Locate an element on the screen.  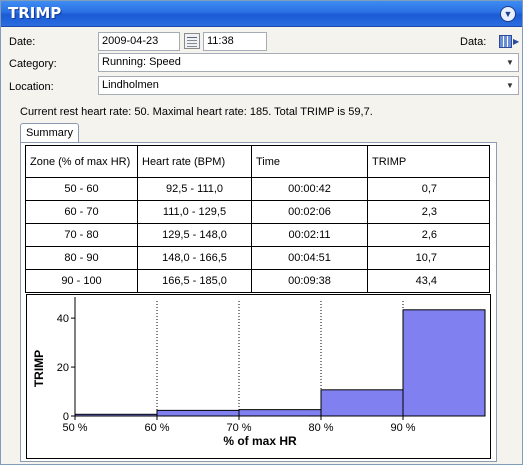
cell-heart-rate: 166,5 - 185,0 is located at coordinates (194, 281).